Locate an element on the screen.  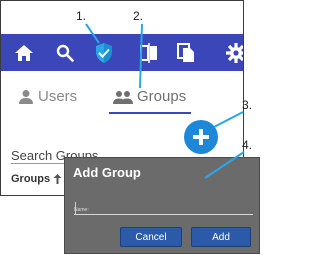
plus-icon is located at coordinates (201, 137).